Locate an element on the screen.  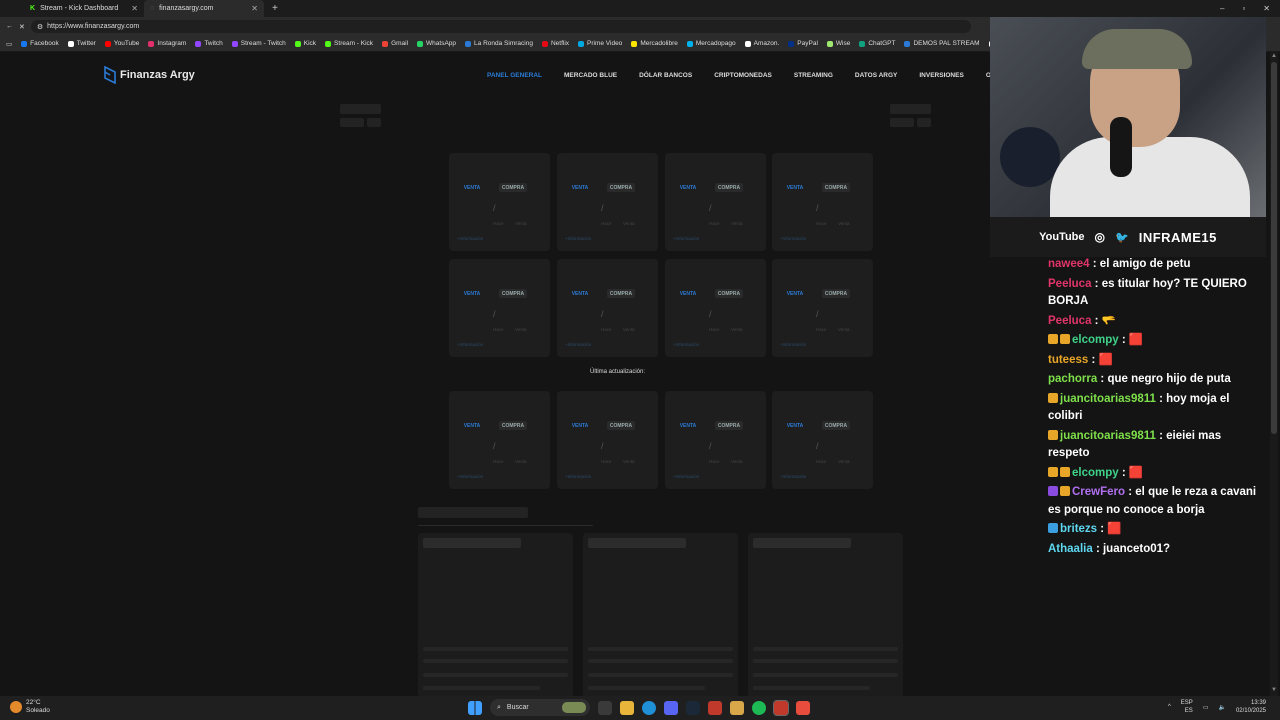
language-indicator: ESP ES is located at coordinates (1187, 707).